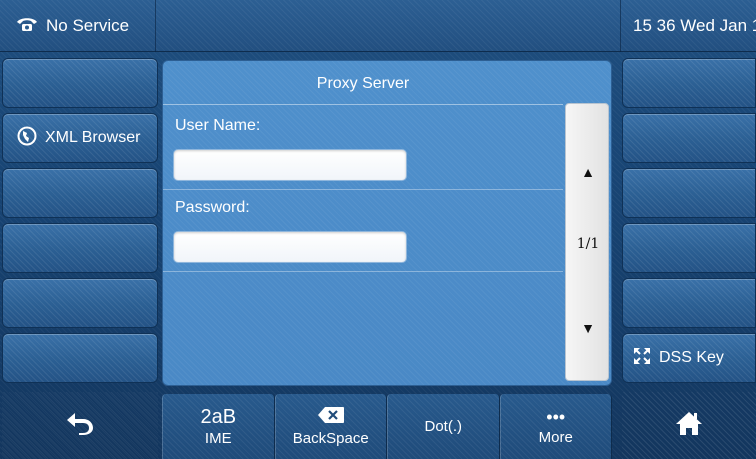 The width and height of the screenshot is (756, 459). I want to click on softkeys: 2aB IME BackSpace Dot(.) ••• More, so click(387, 426).